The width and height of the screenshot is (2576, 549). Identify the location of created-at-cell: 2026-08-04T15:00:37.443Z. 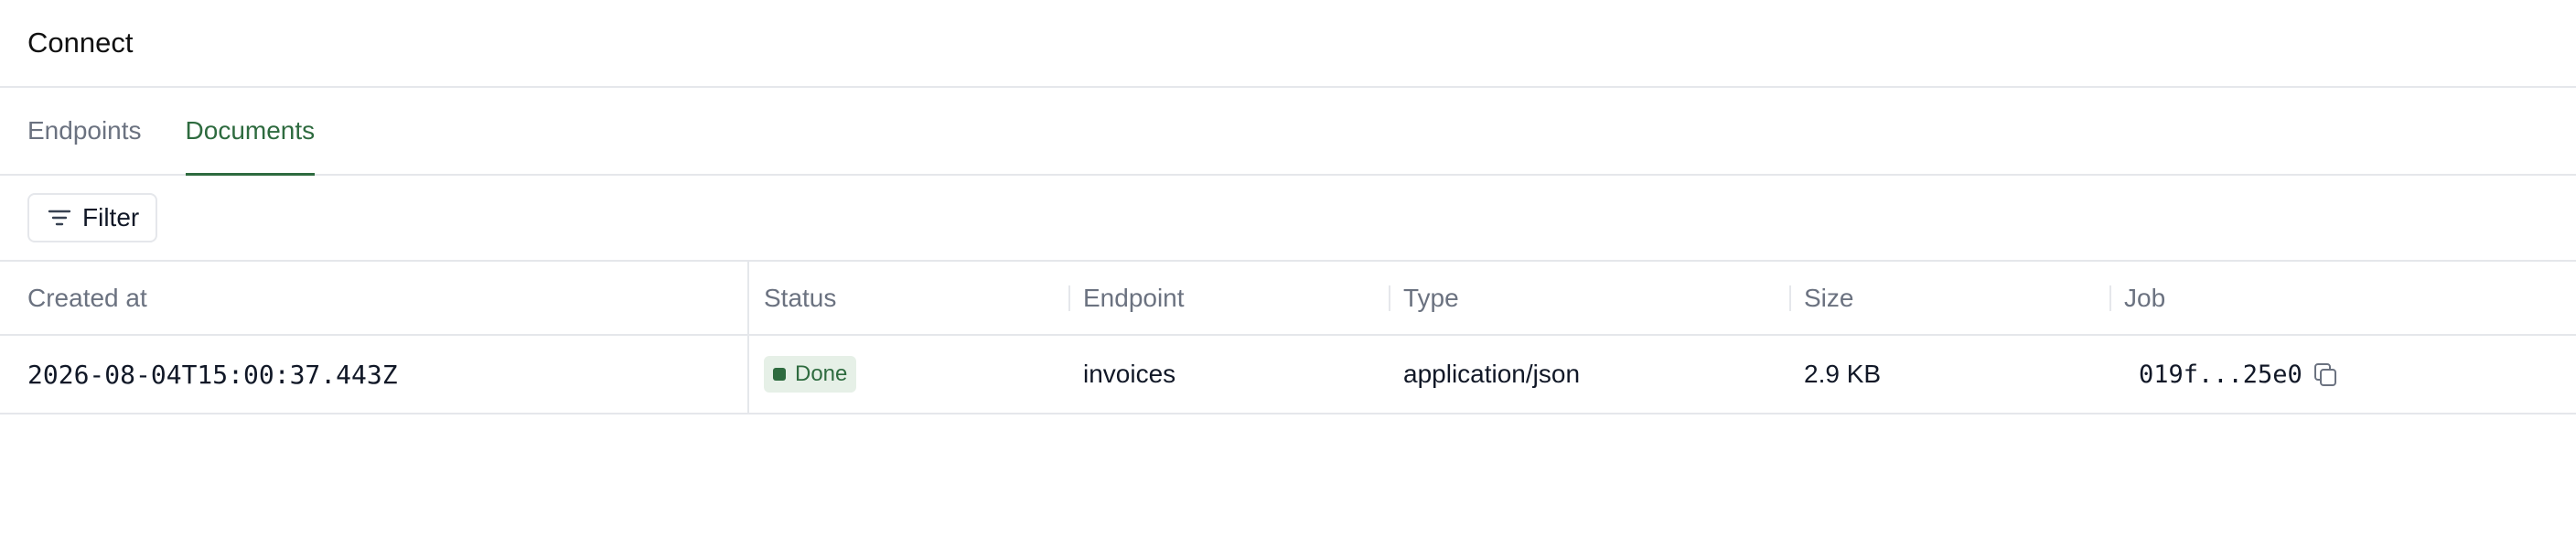
(375, 375).